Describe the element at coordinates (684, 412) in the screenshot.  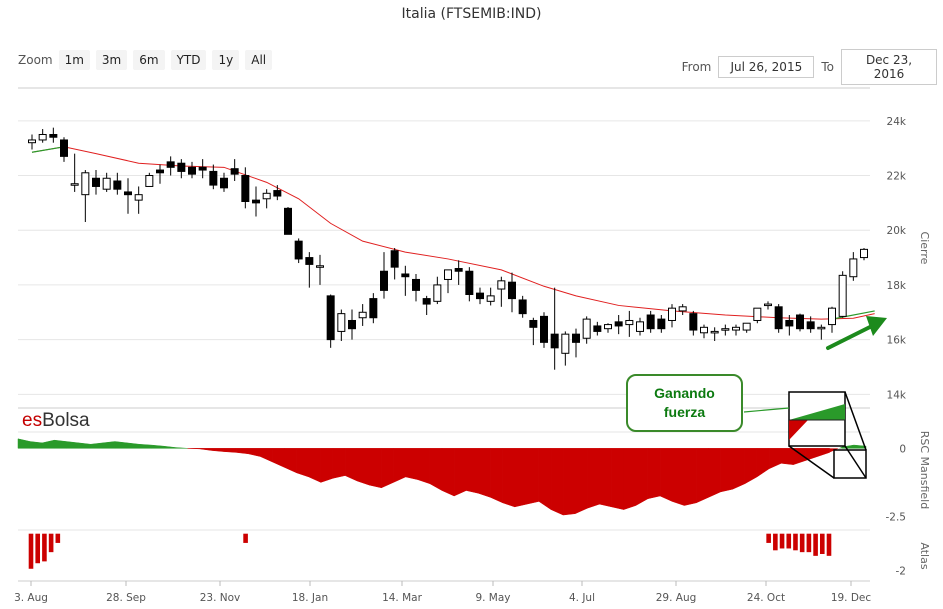
I see `callout-line-2: fuerza` at that location.